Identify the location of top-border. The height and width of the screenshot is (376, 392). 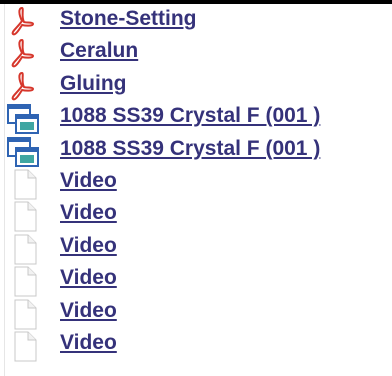
(196, 2).